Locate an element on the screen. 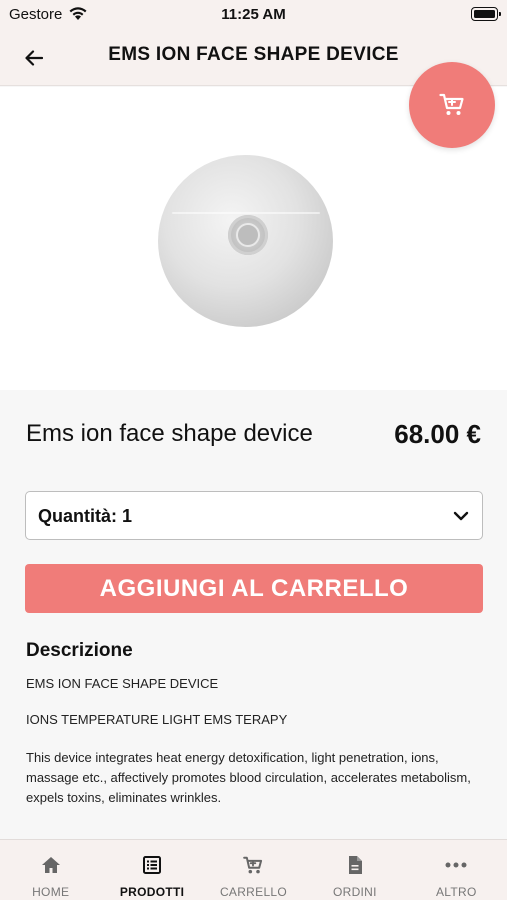 The width and height of the screenshot is (507, 900). description-line: EMS ION FACE SHAPE DEVICE is located at coordinates (122, 683).